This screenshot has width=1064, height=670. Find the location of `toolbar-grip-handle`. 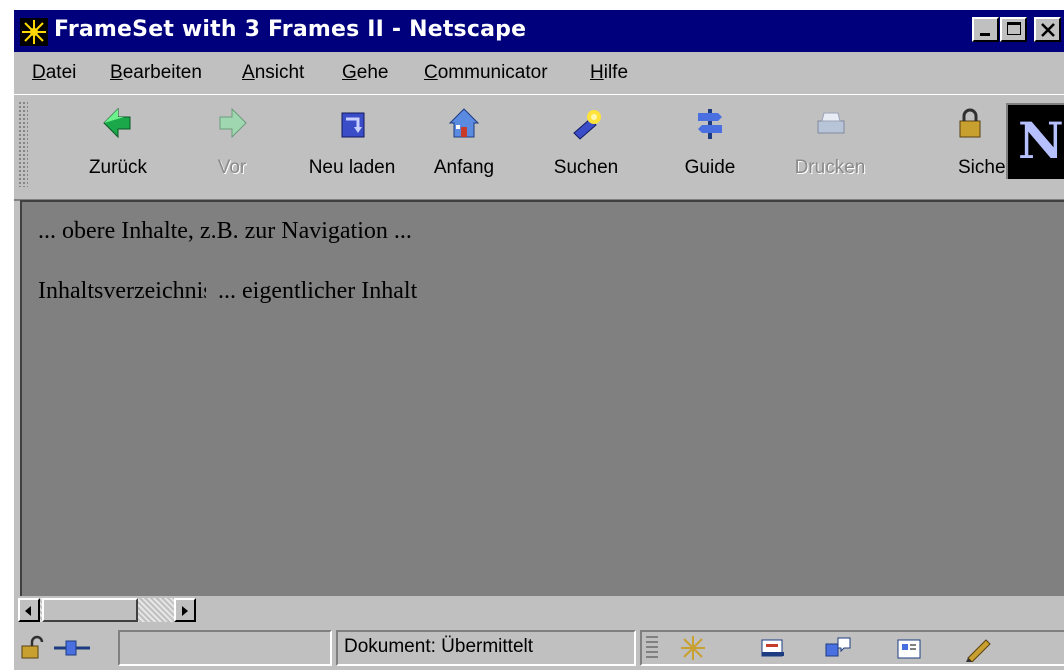

toolbar-grip-handle is located at coordinates (23, 144).